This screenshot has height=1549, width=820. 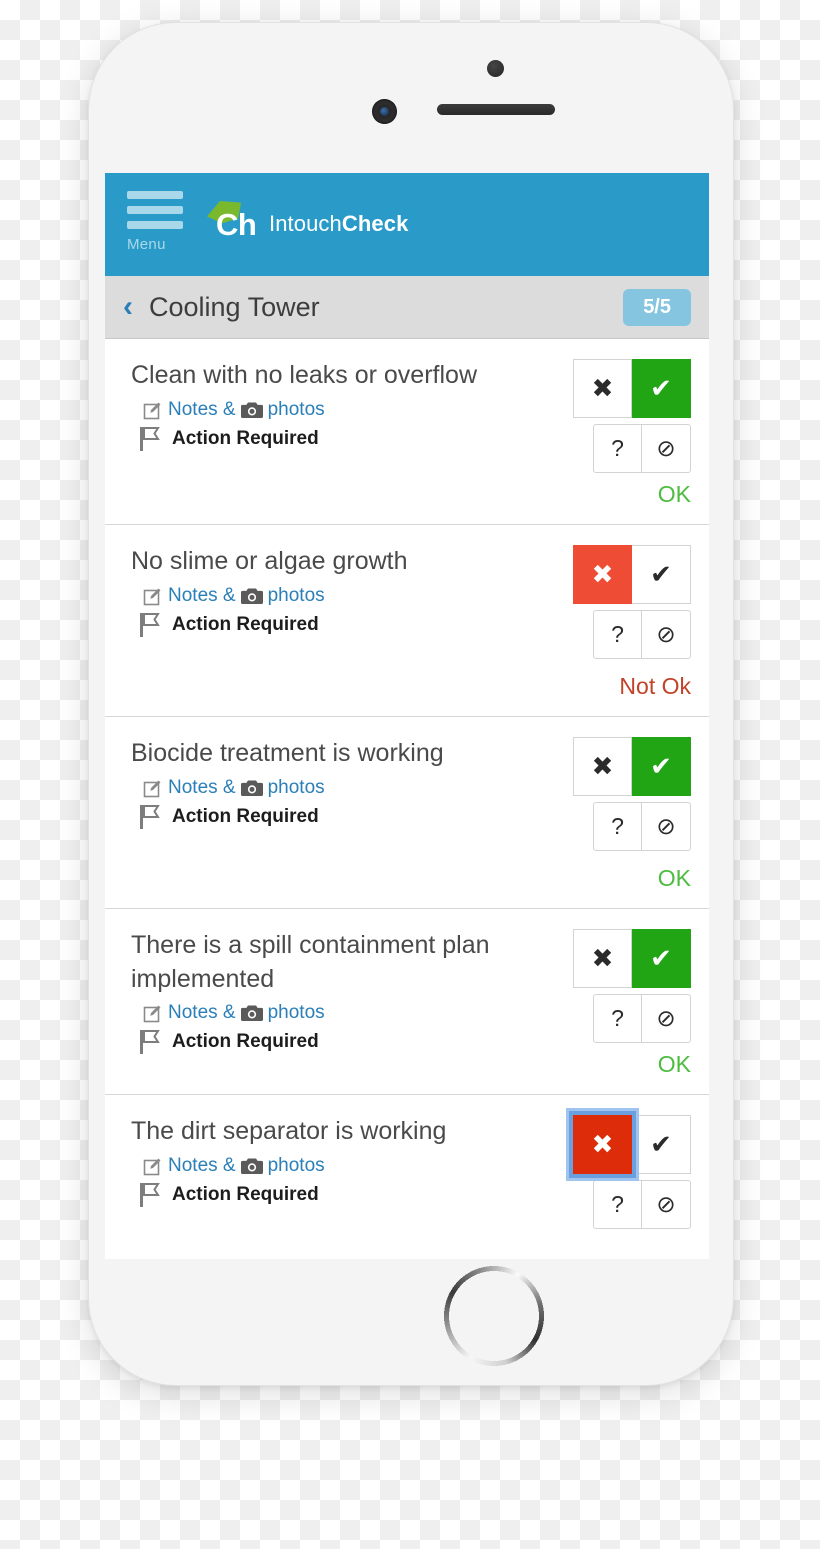 I want to click on menu-button: Menu, so click(x=155, y=222).